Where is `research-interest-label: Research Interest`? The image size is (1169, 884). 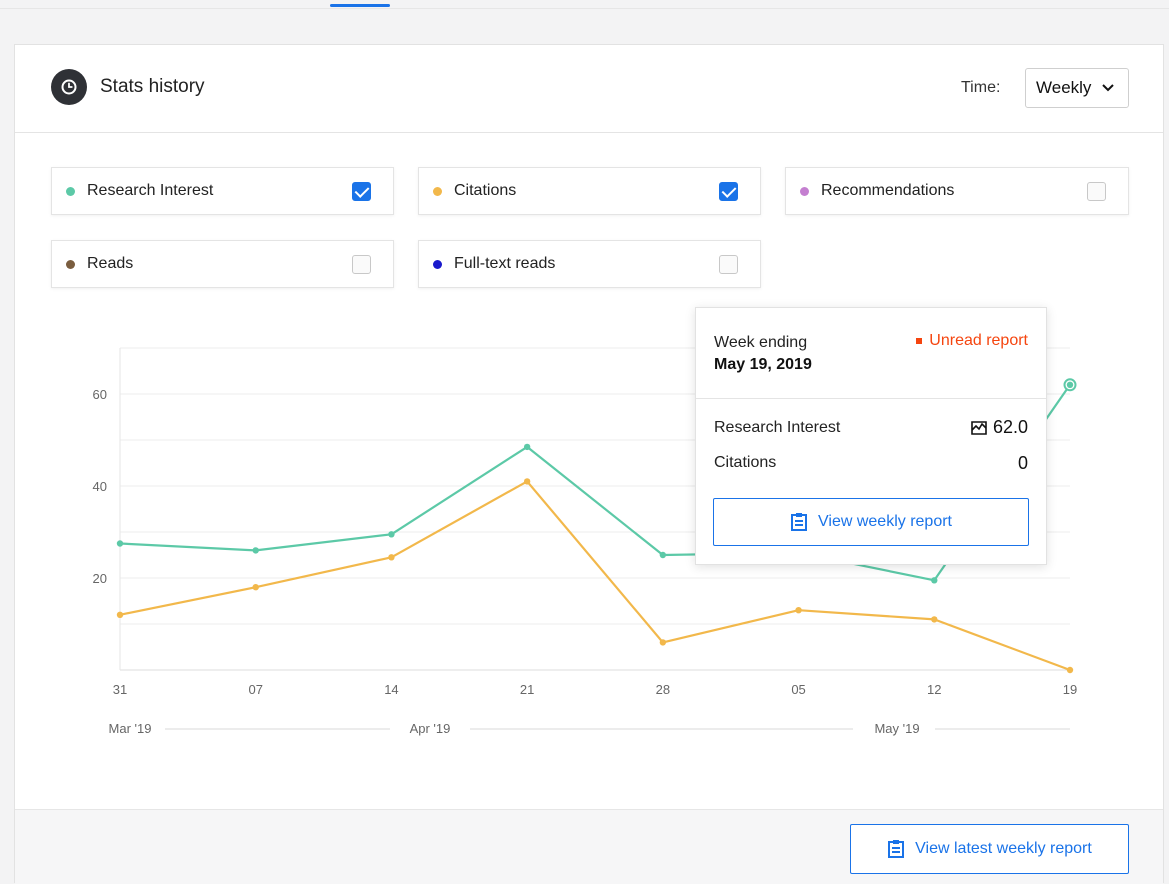 research-interest-label: Research Interest is located at coordinates (777, 427).